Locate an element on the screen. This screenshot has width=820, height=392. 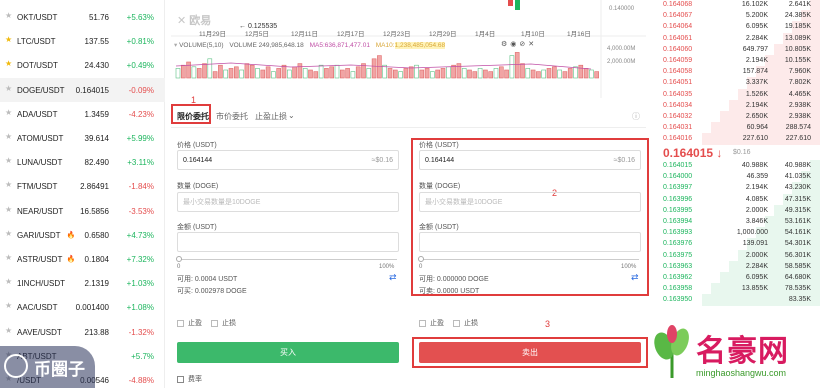
market-row: ★ FTM/USDT 2.86491 -1.84% is located at coordinates (82, 186).